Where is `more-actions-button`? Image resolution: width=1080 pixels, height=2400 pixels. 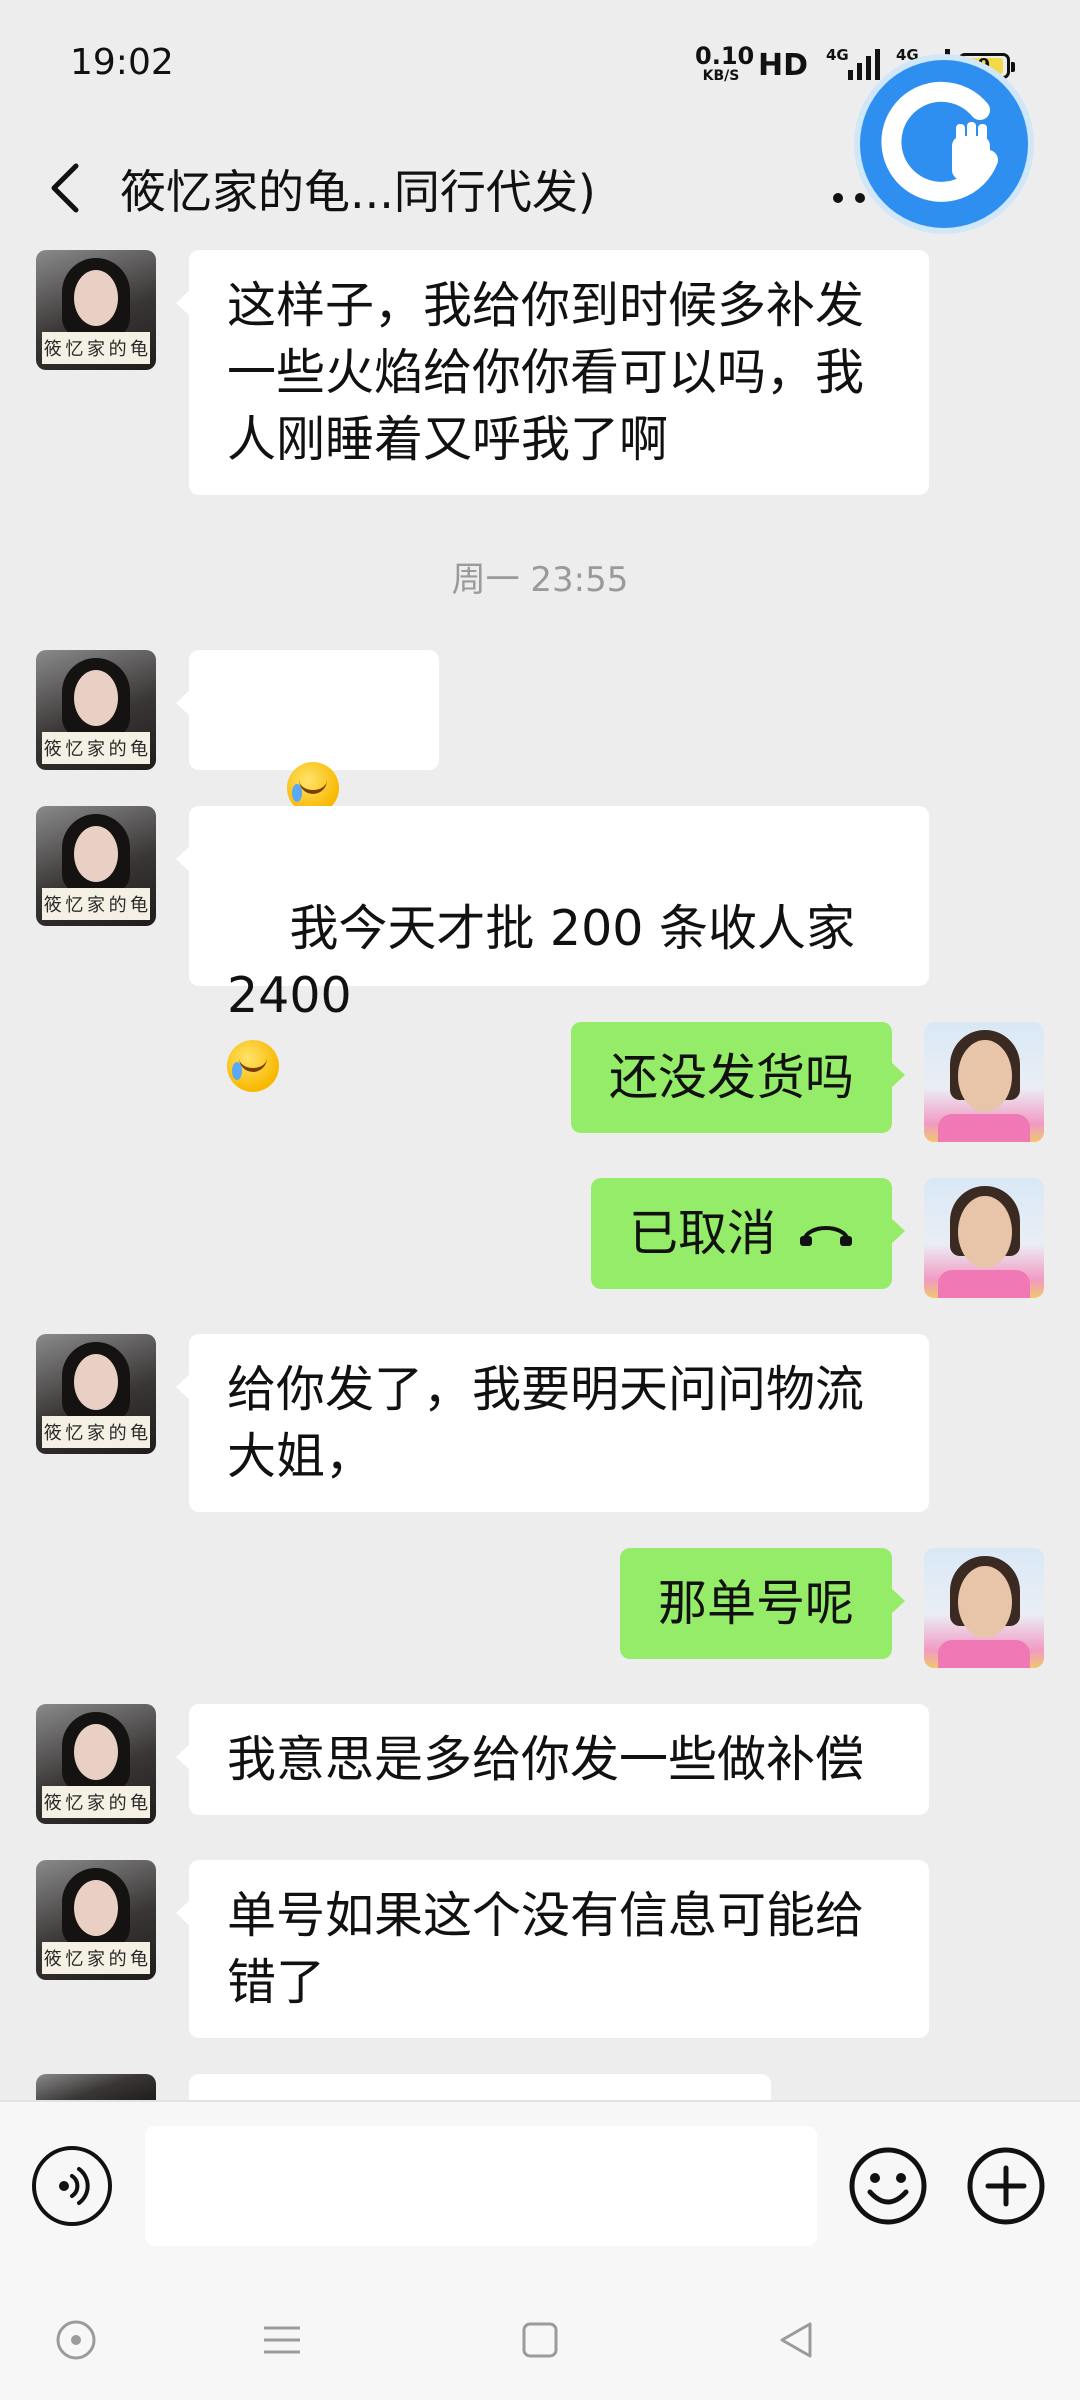
more-actions-button is located at coordinates (1006, 2186).